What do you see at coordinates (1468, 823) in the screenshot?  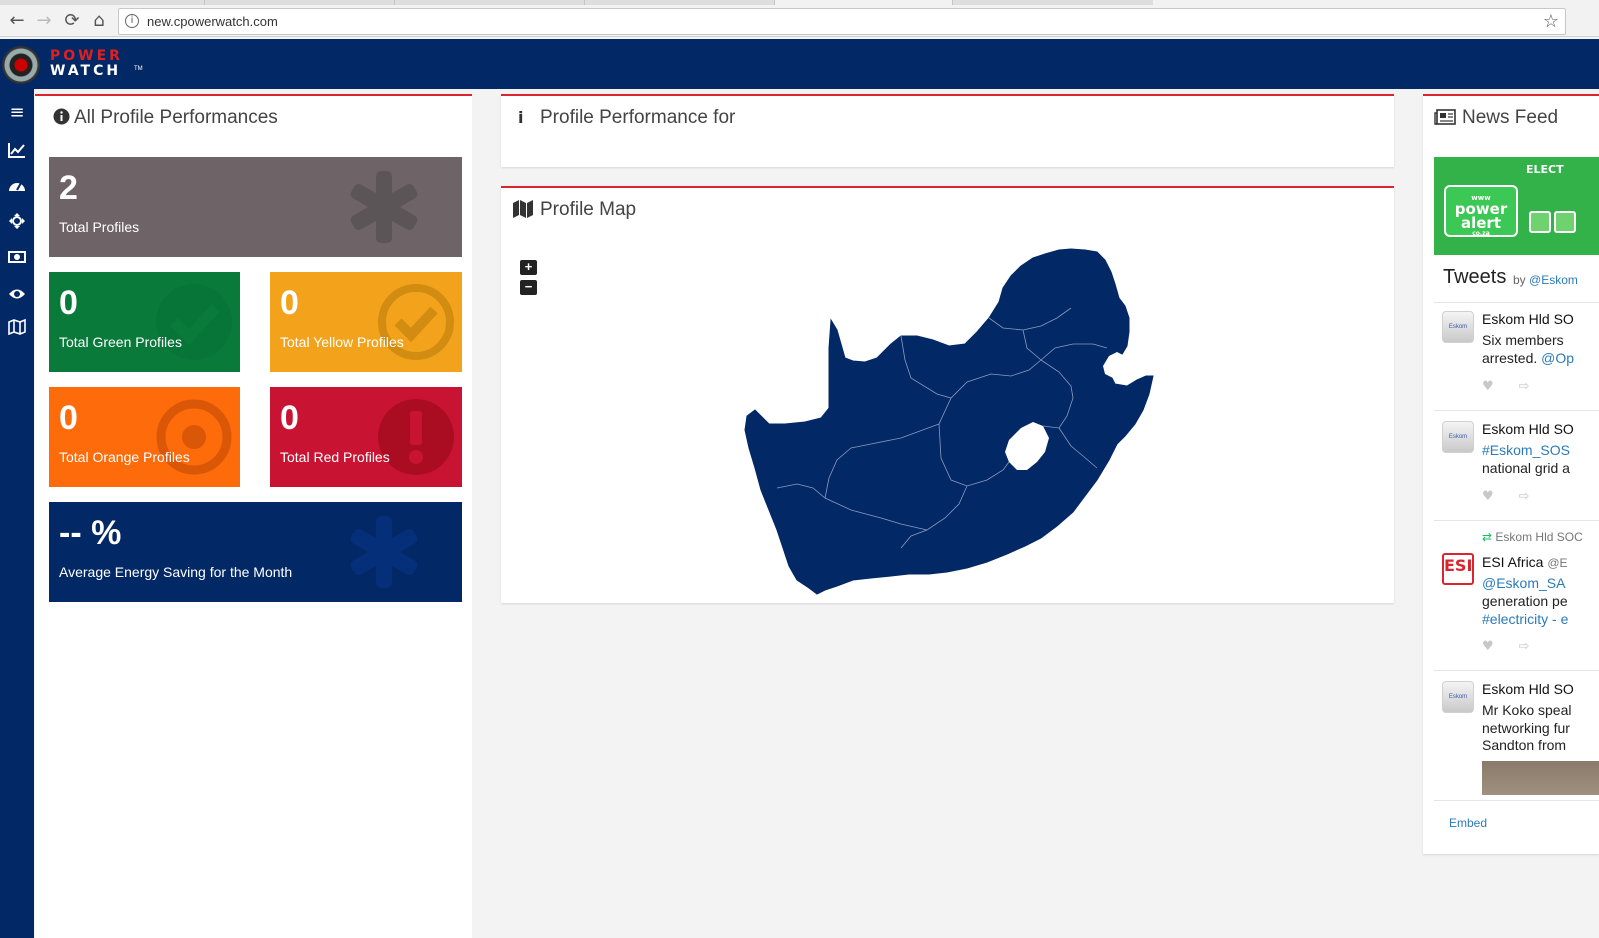 I see `embed-link: Embed` at bounding box center [1468, 823].